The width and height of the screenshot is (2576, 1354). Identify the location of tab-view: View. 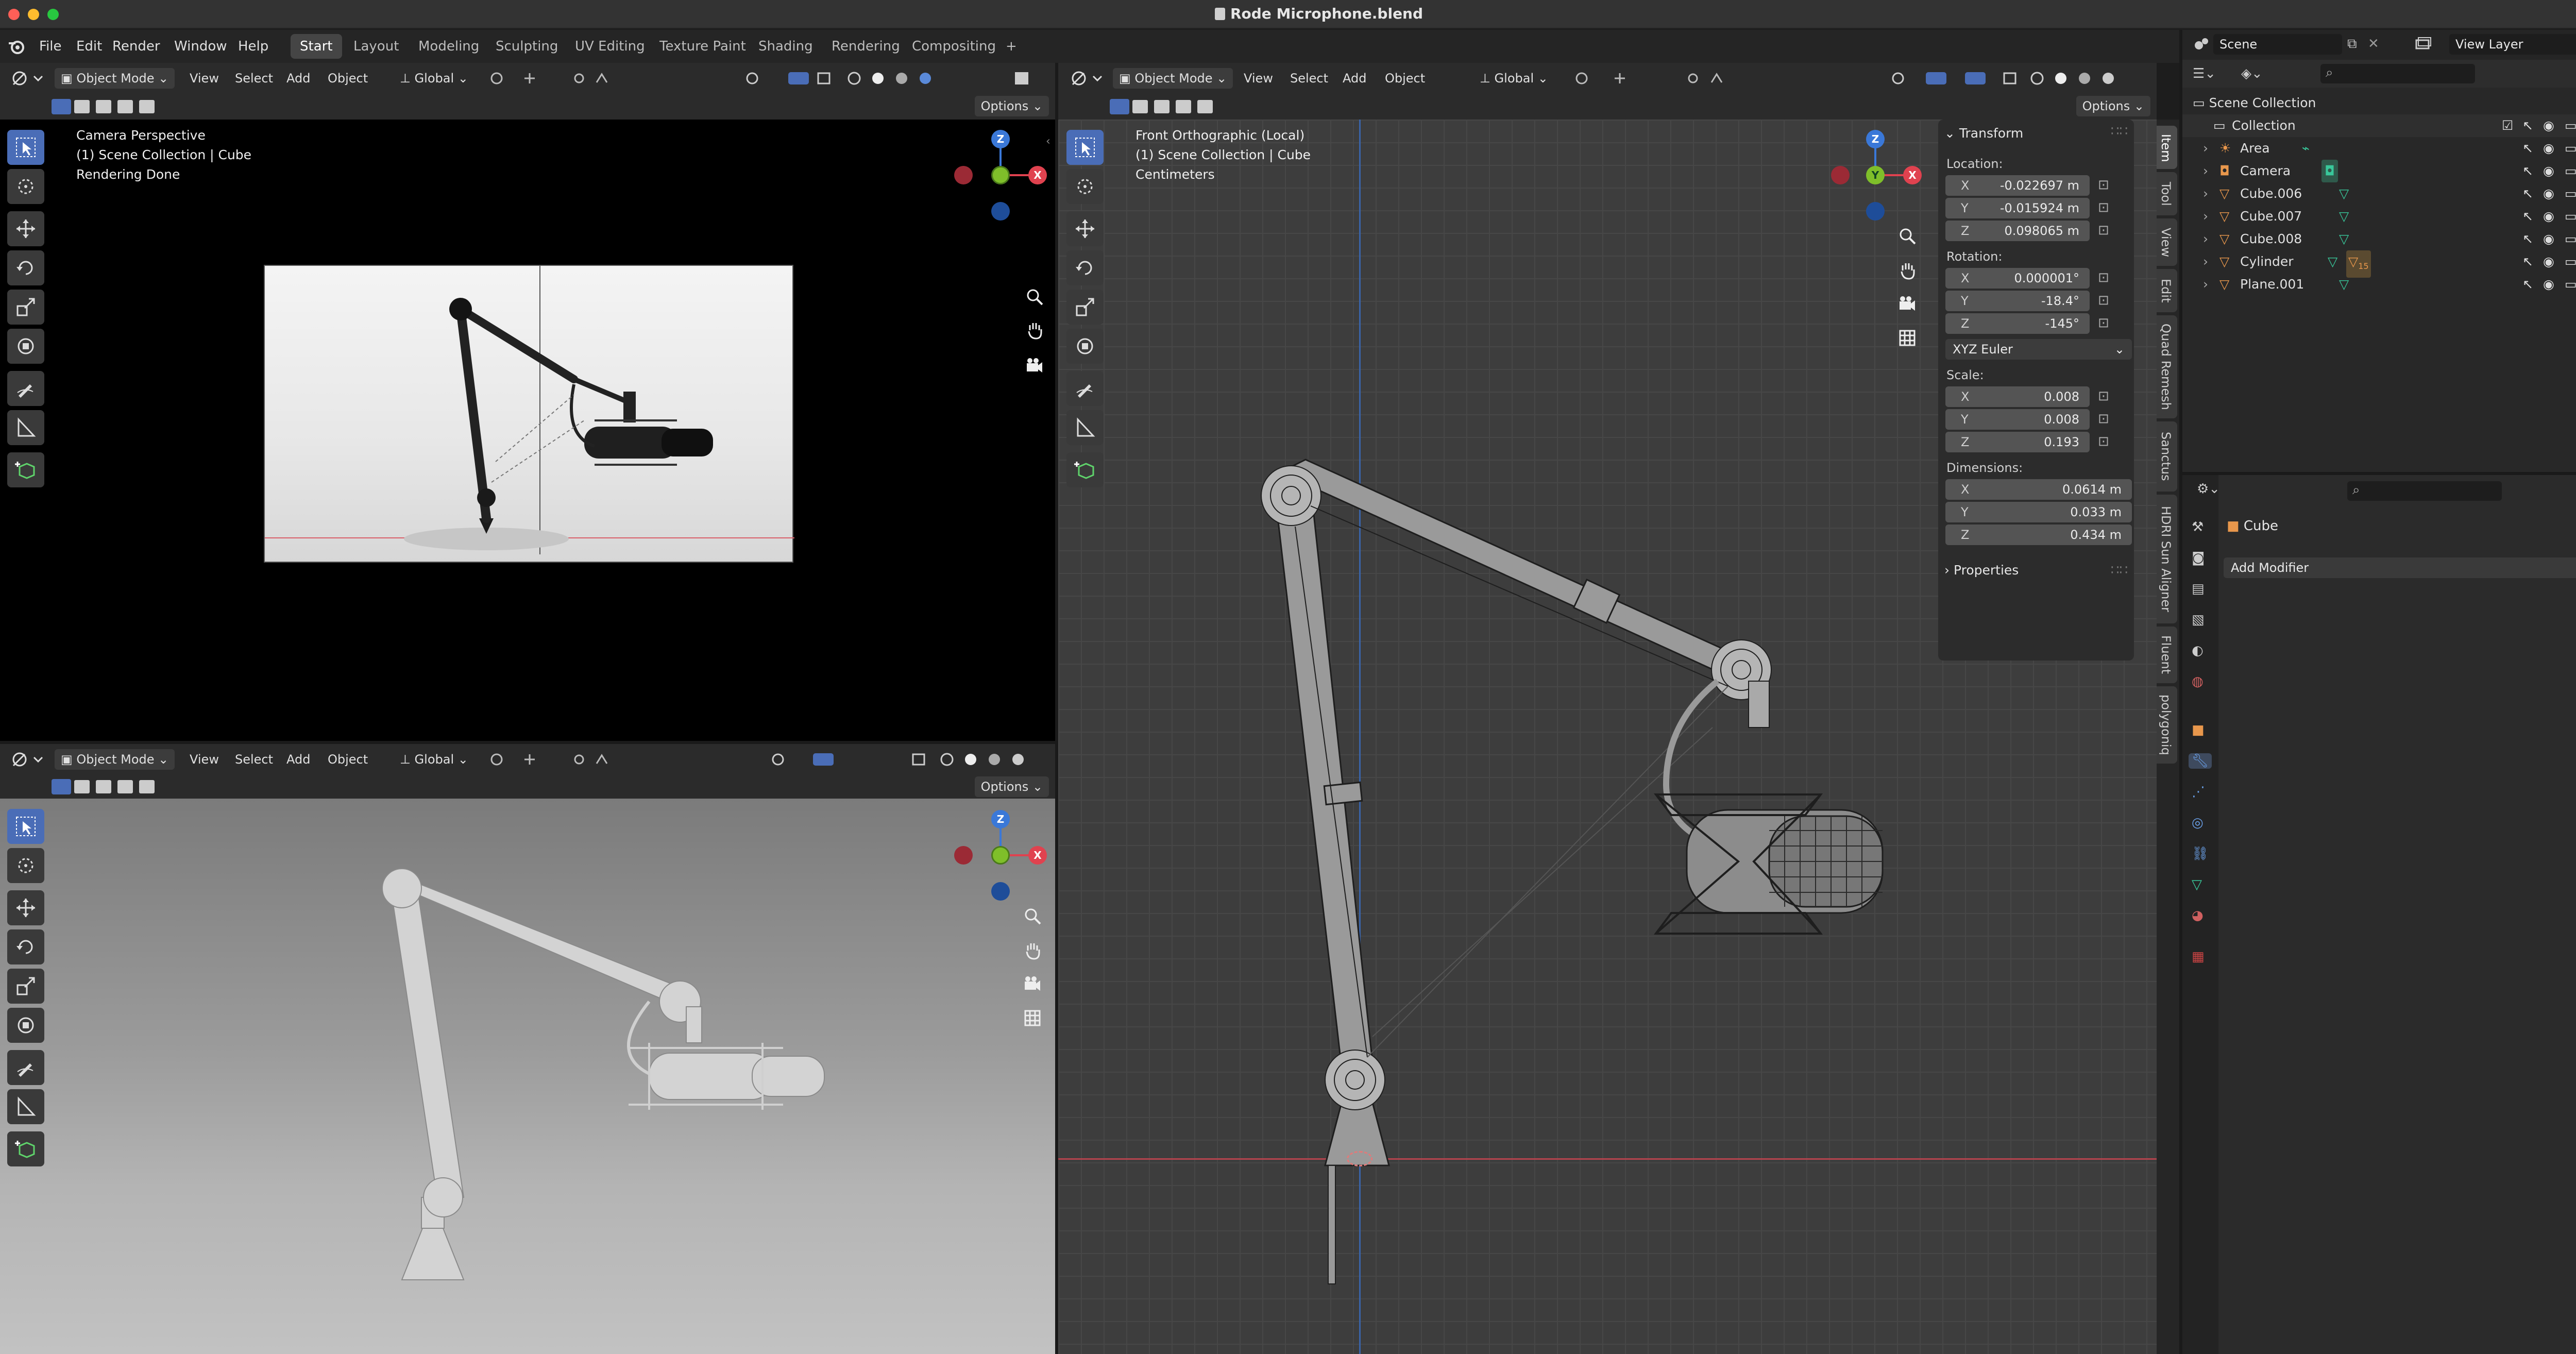
(2167, 242).